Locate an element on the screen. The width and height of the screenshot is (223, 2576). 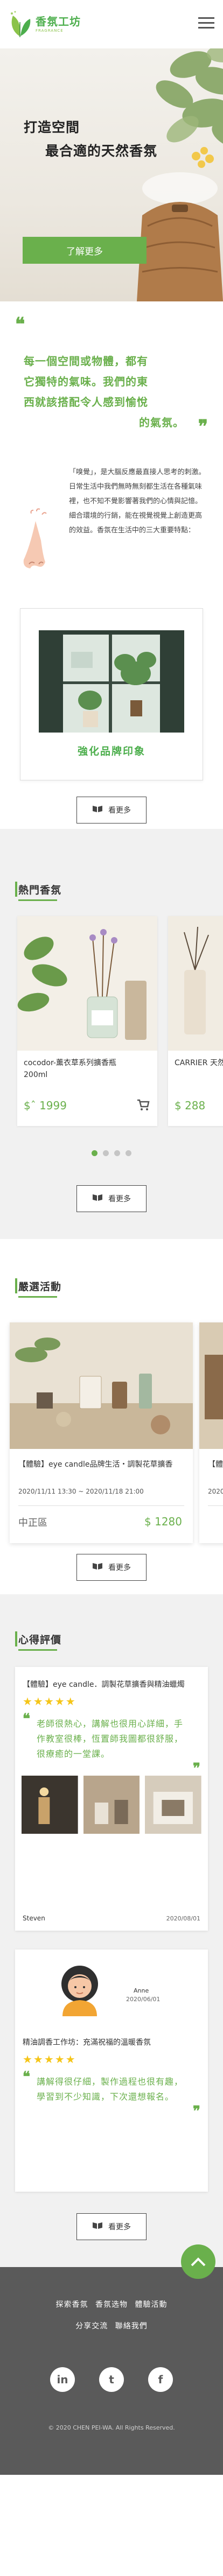
events-more-label: 看更多 is located at coordinates (119, 1568).